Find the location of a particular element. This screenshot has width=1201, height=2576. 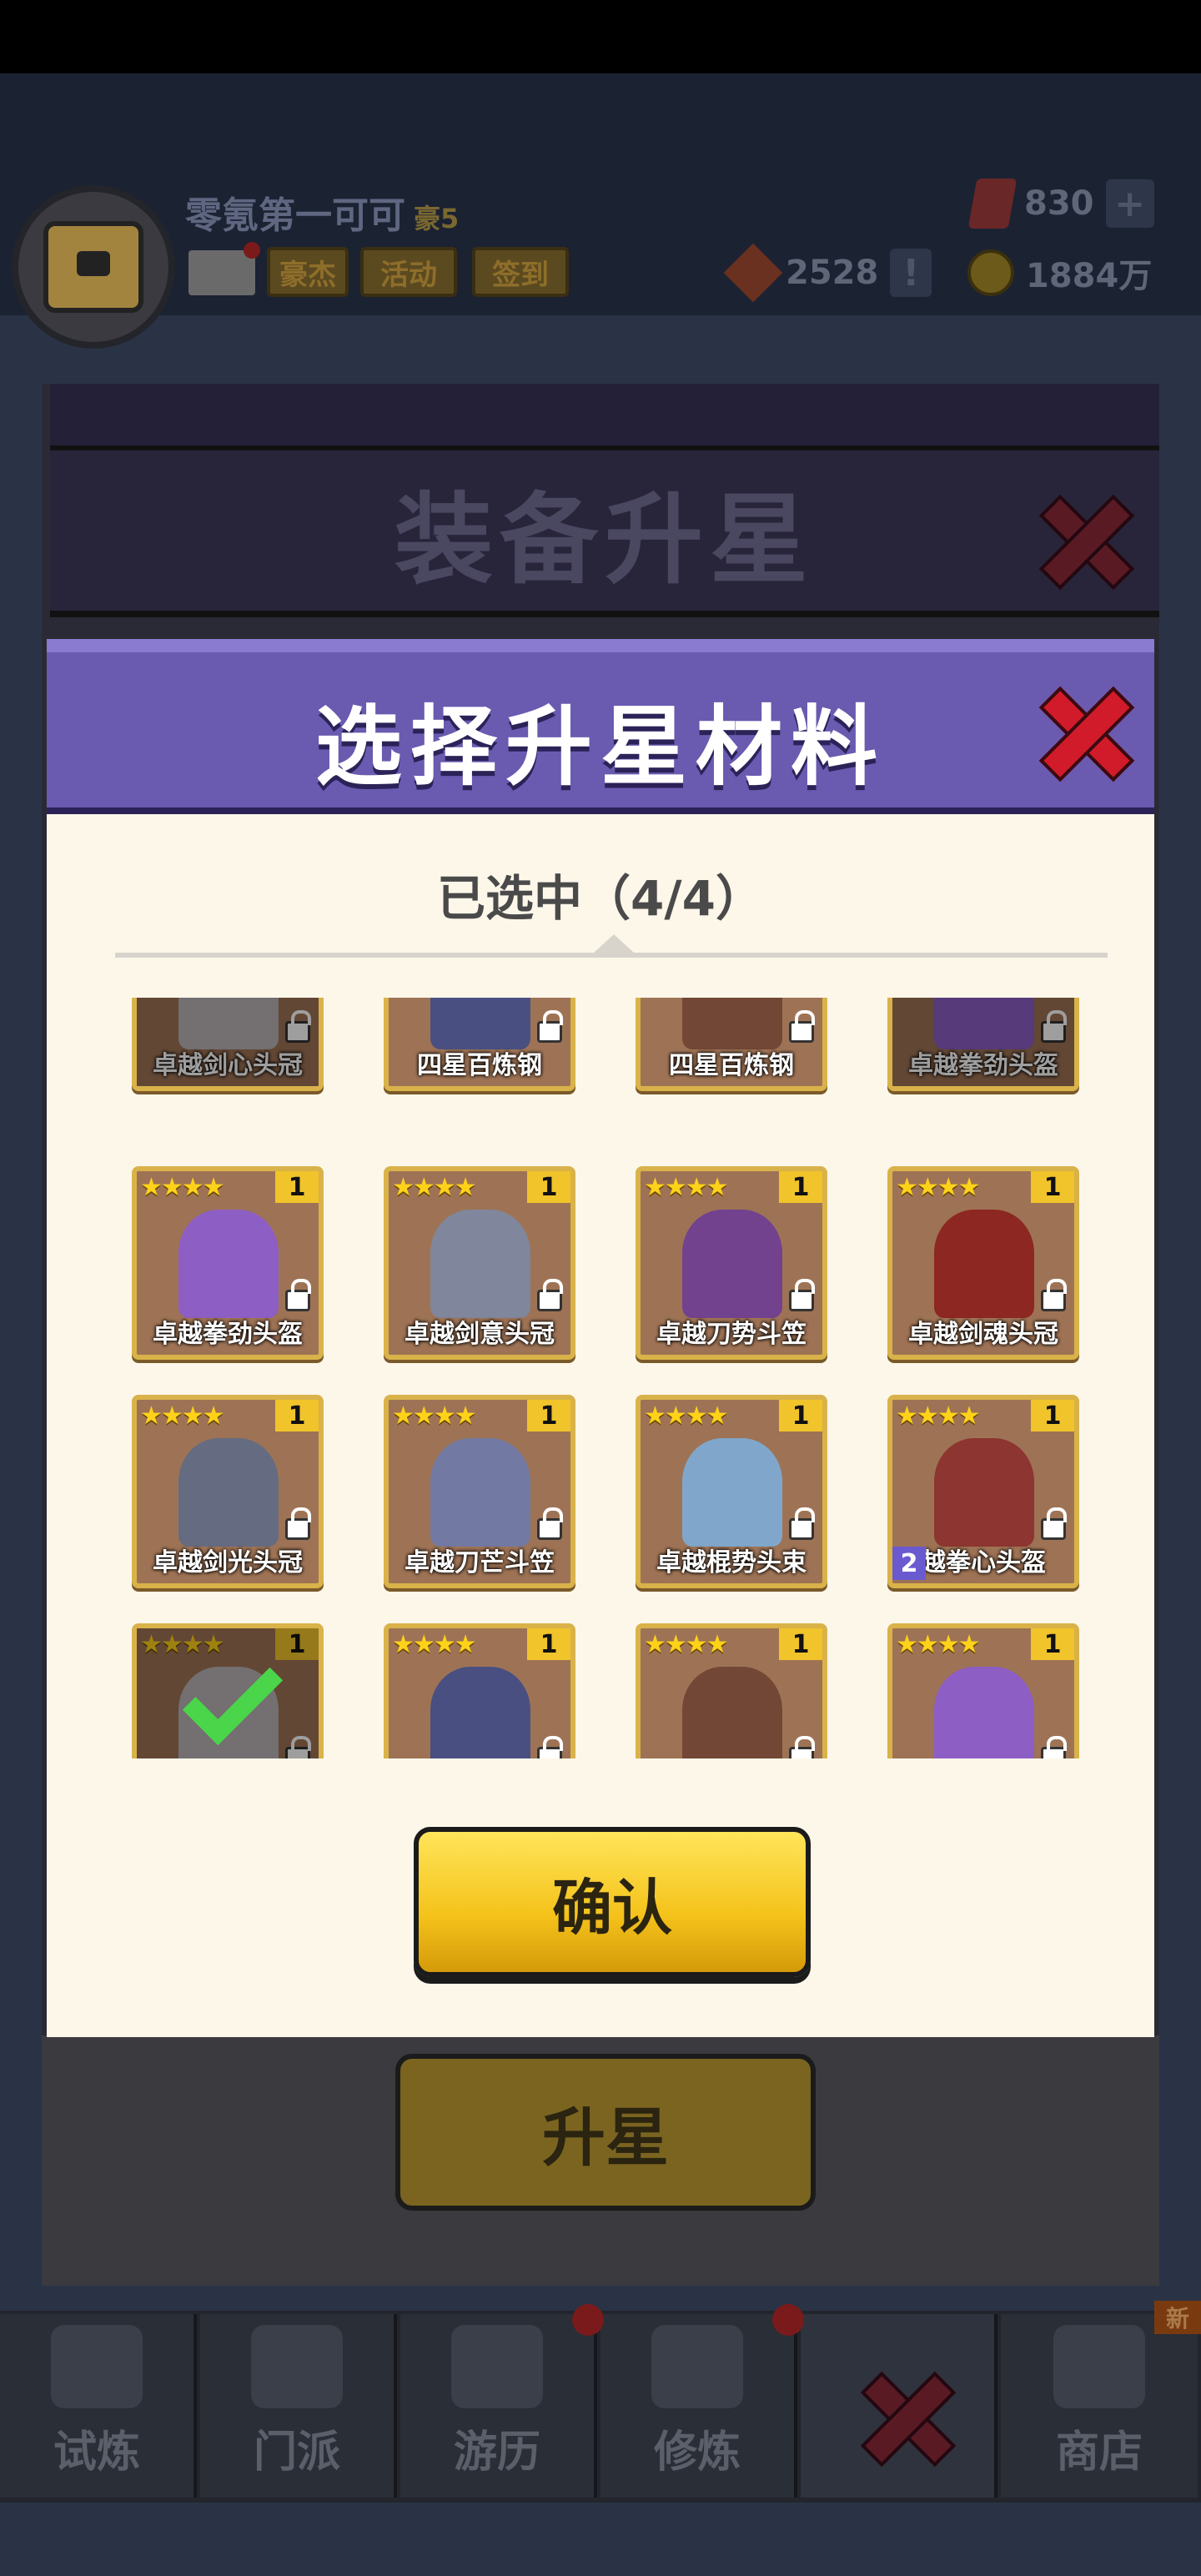

close-dialog-icon is located at coordinates (1084, 730).